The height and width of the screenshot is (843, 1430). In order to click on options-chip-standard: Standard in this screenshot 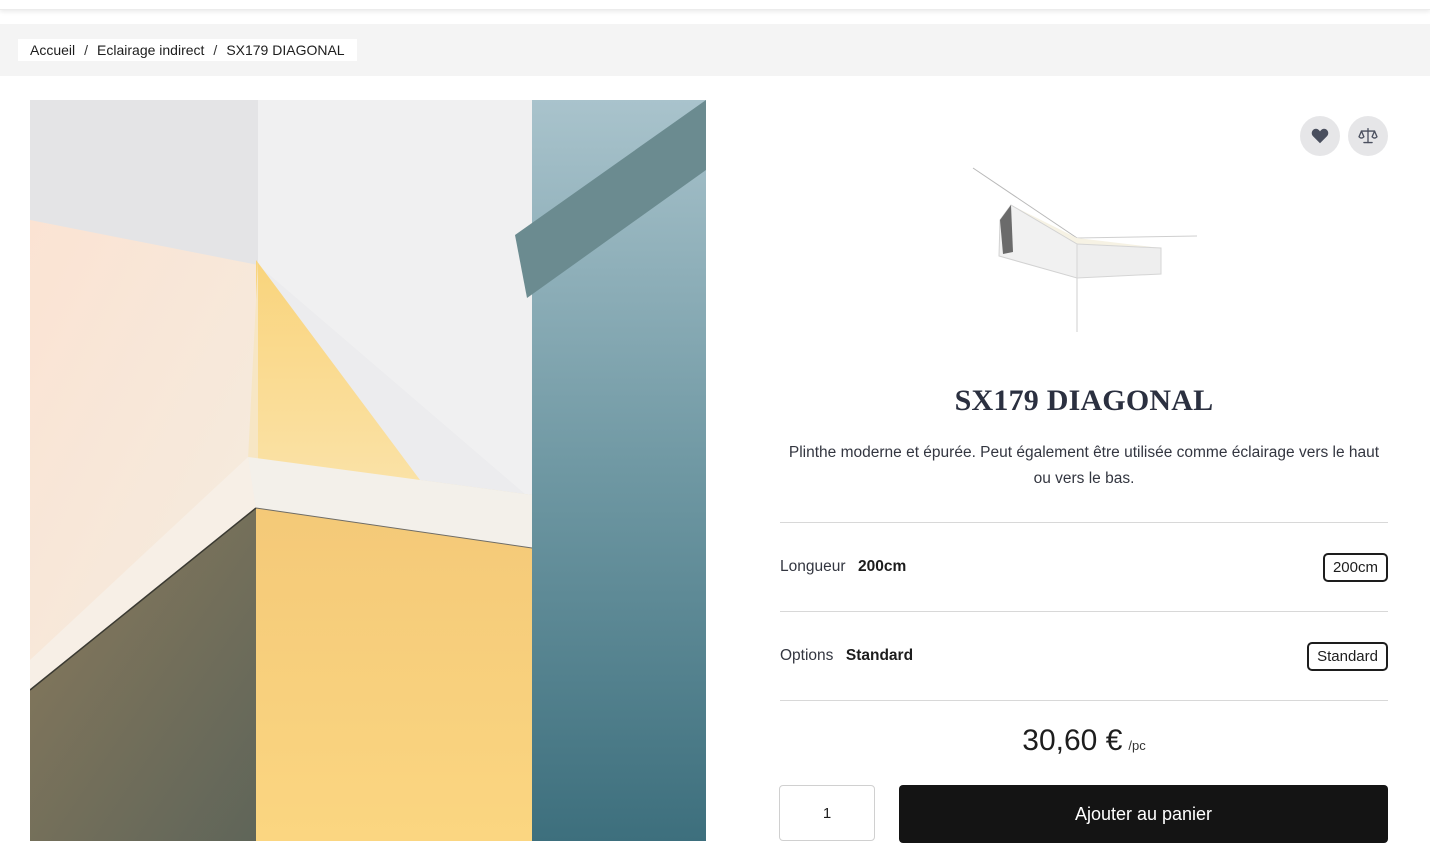, I will do `click(1347, 656)`.